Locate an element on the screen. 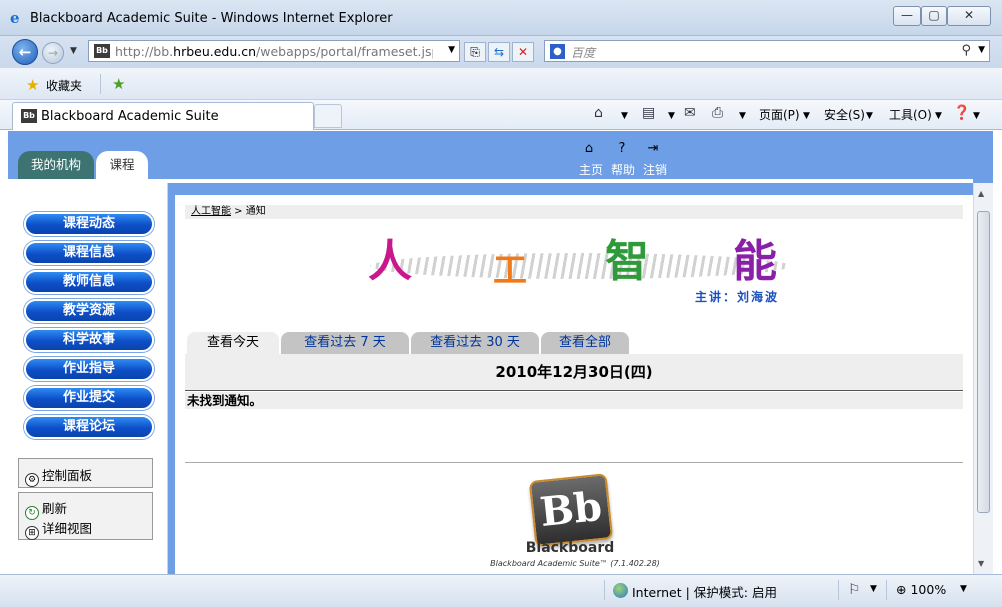 The image size is (1002, 607). zoom-value: 100% is located at coordinates (928, 589).